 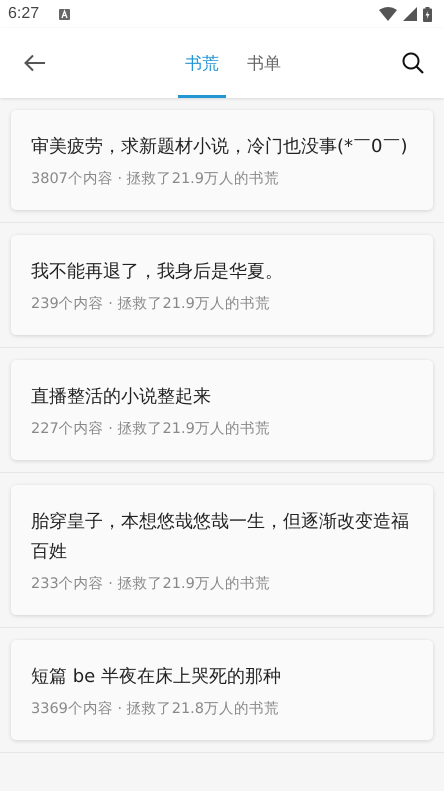 What do you see at coordinates (410, 14) in the screenshot?
I see `signal-icon` at bounding box center [410, 14].